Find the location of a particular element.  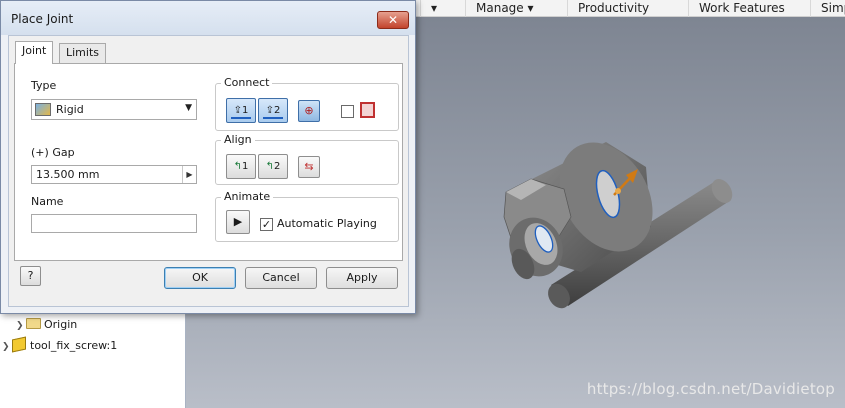

connect-origin-2-icon: ⇪2 is located at coordinates (273, 110).